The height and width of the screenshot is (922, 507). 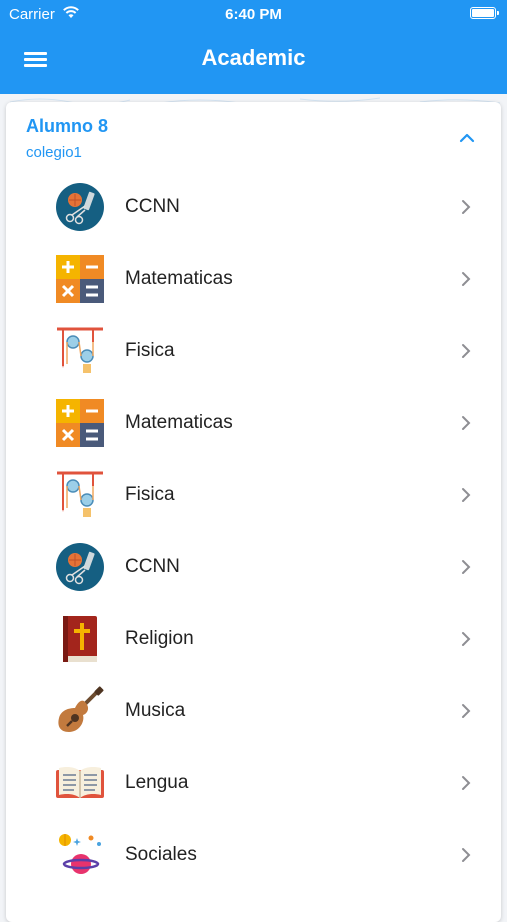 What do you see at coordinates (253, 854) in the screenshot?
I see `subject-row: Sociales` at bounding box center [253, 854].